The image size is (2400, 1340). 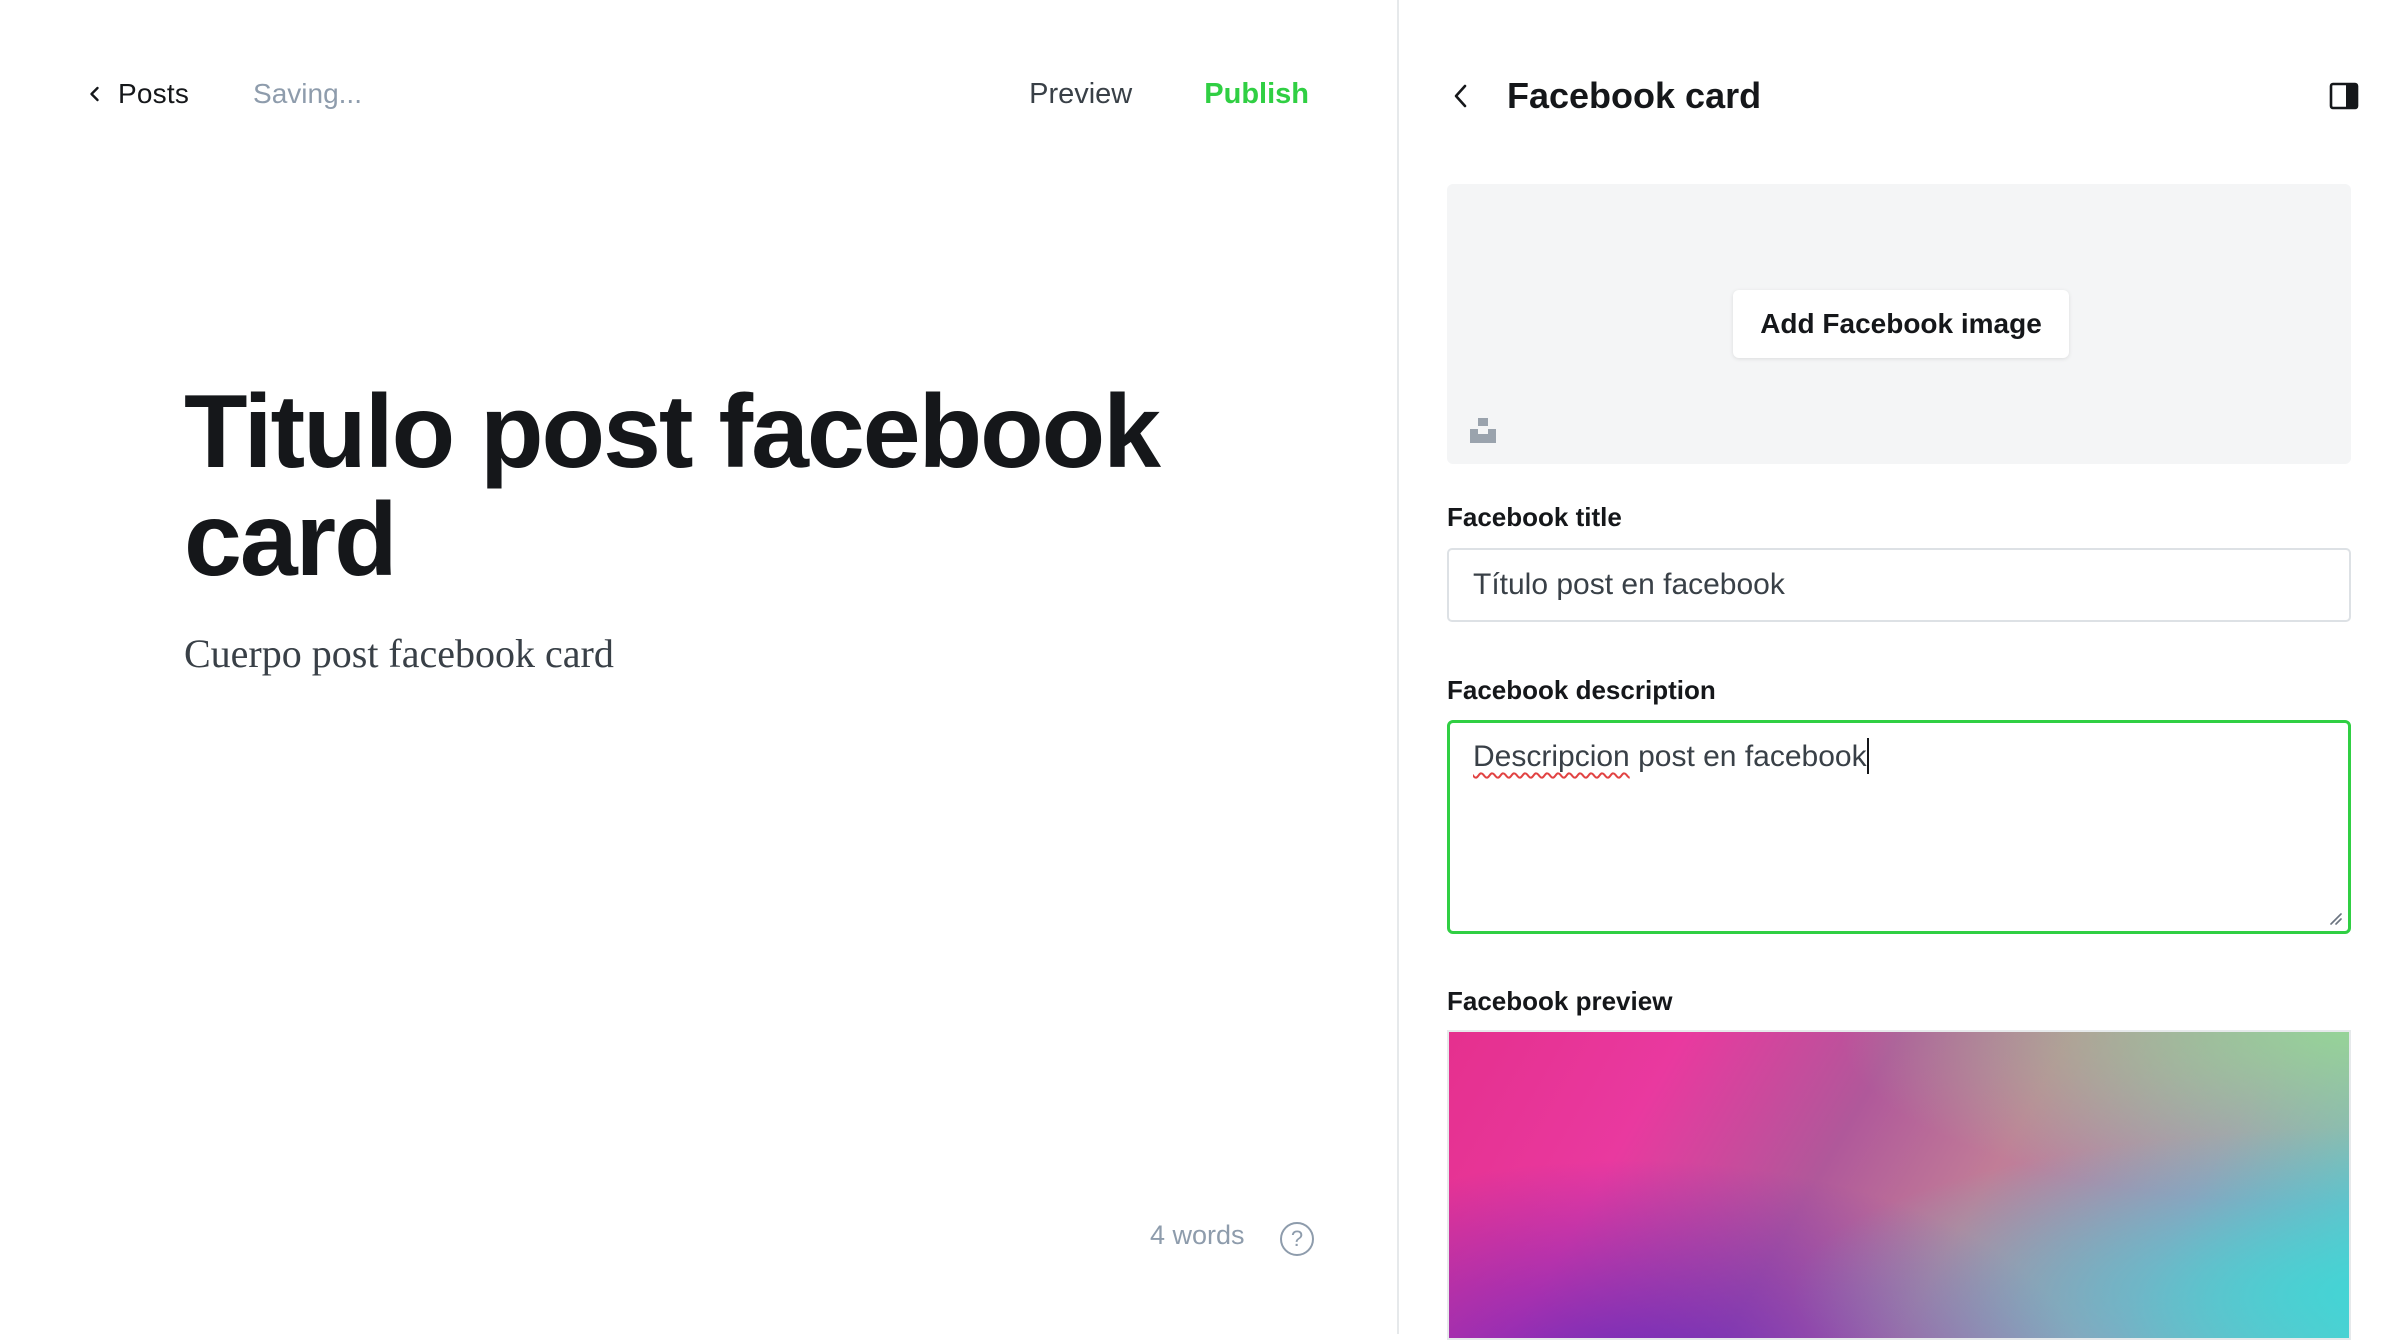 What do you see at coordinates (2335, 918) in the screenshot?
I see `resize-handle-icon` at bounding box center [2335, 918].